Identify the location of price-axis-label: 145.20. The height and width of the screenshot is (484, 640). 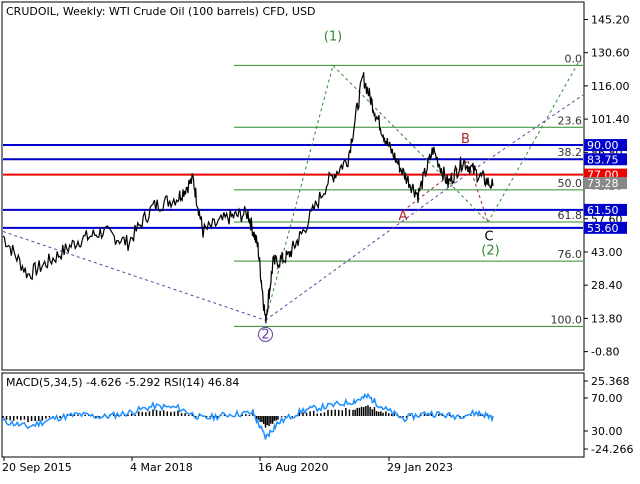
(610, 19).